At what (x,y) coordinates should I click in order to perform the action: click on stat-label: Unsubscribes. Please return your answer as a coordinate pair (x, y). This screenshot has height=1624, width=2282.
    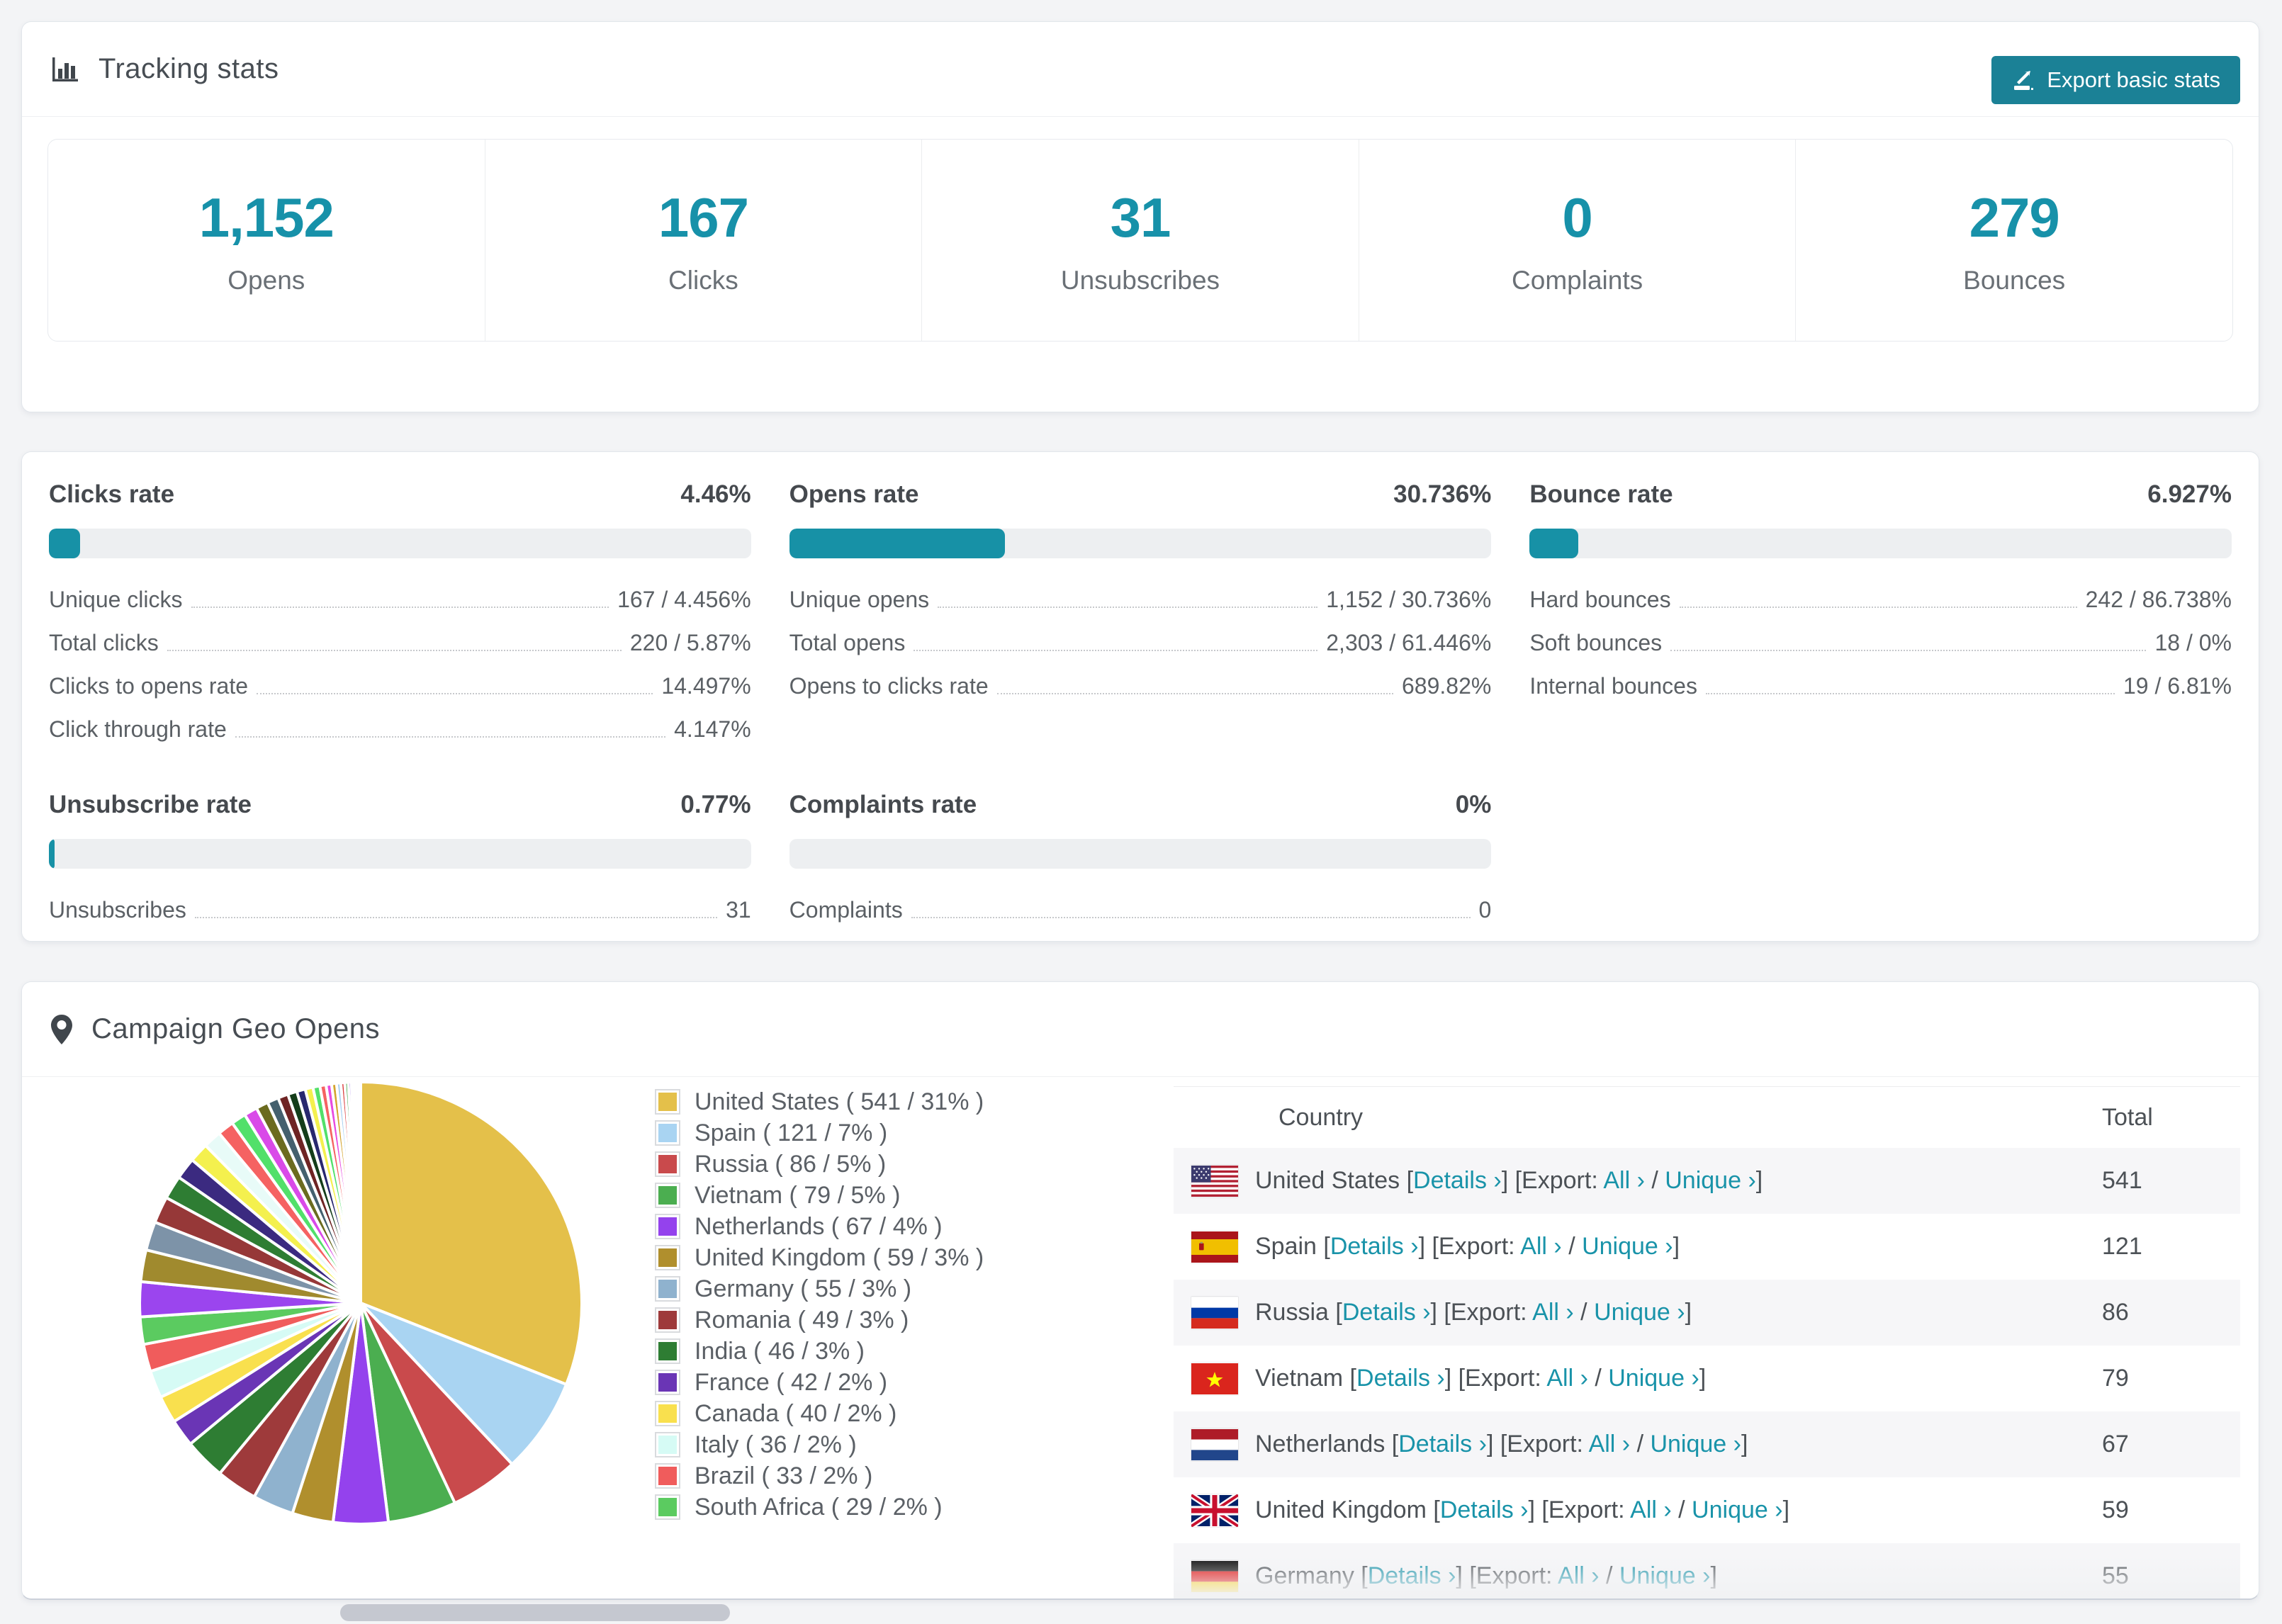
    Looking at the image, I should click on (1140, 280).